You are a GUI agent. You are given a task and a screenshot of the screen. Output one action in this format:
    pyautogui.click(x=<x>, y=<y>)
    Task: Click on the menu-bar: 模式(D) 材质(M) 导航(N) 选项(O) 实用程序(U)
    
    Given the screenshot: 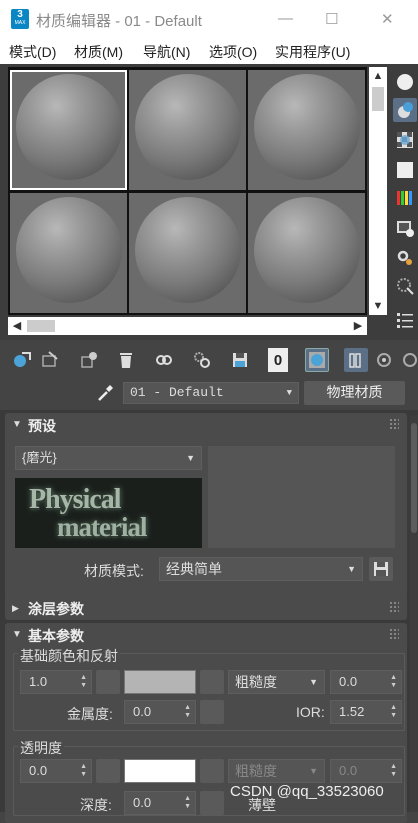 What is the action you would take?
    pyautogui.click(x=209, y=51)
    